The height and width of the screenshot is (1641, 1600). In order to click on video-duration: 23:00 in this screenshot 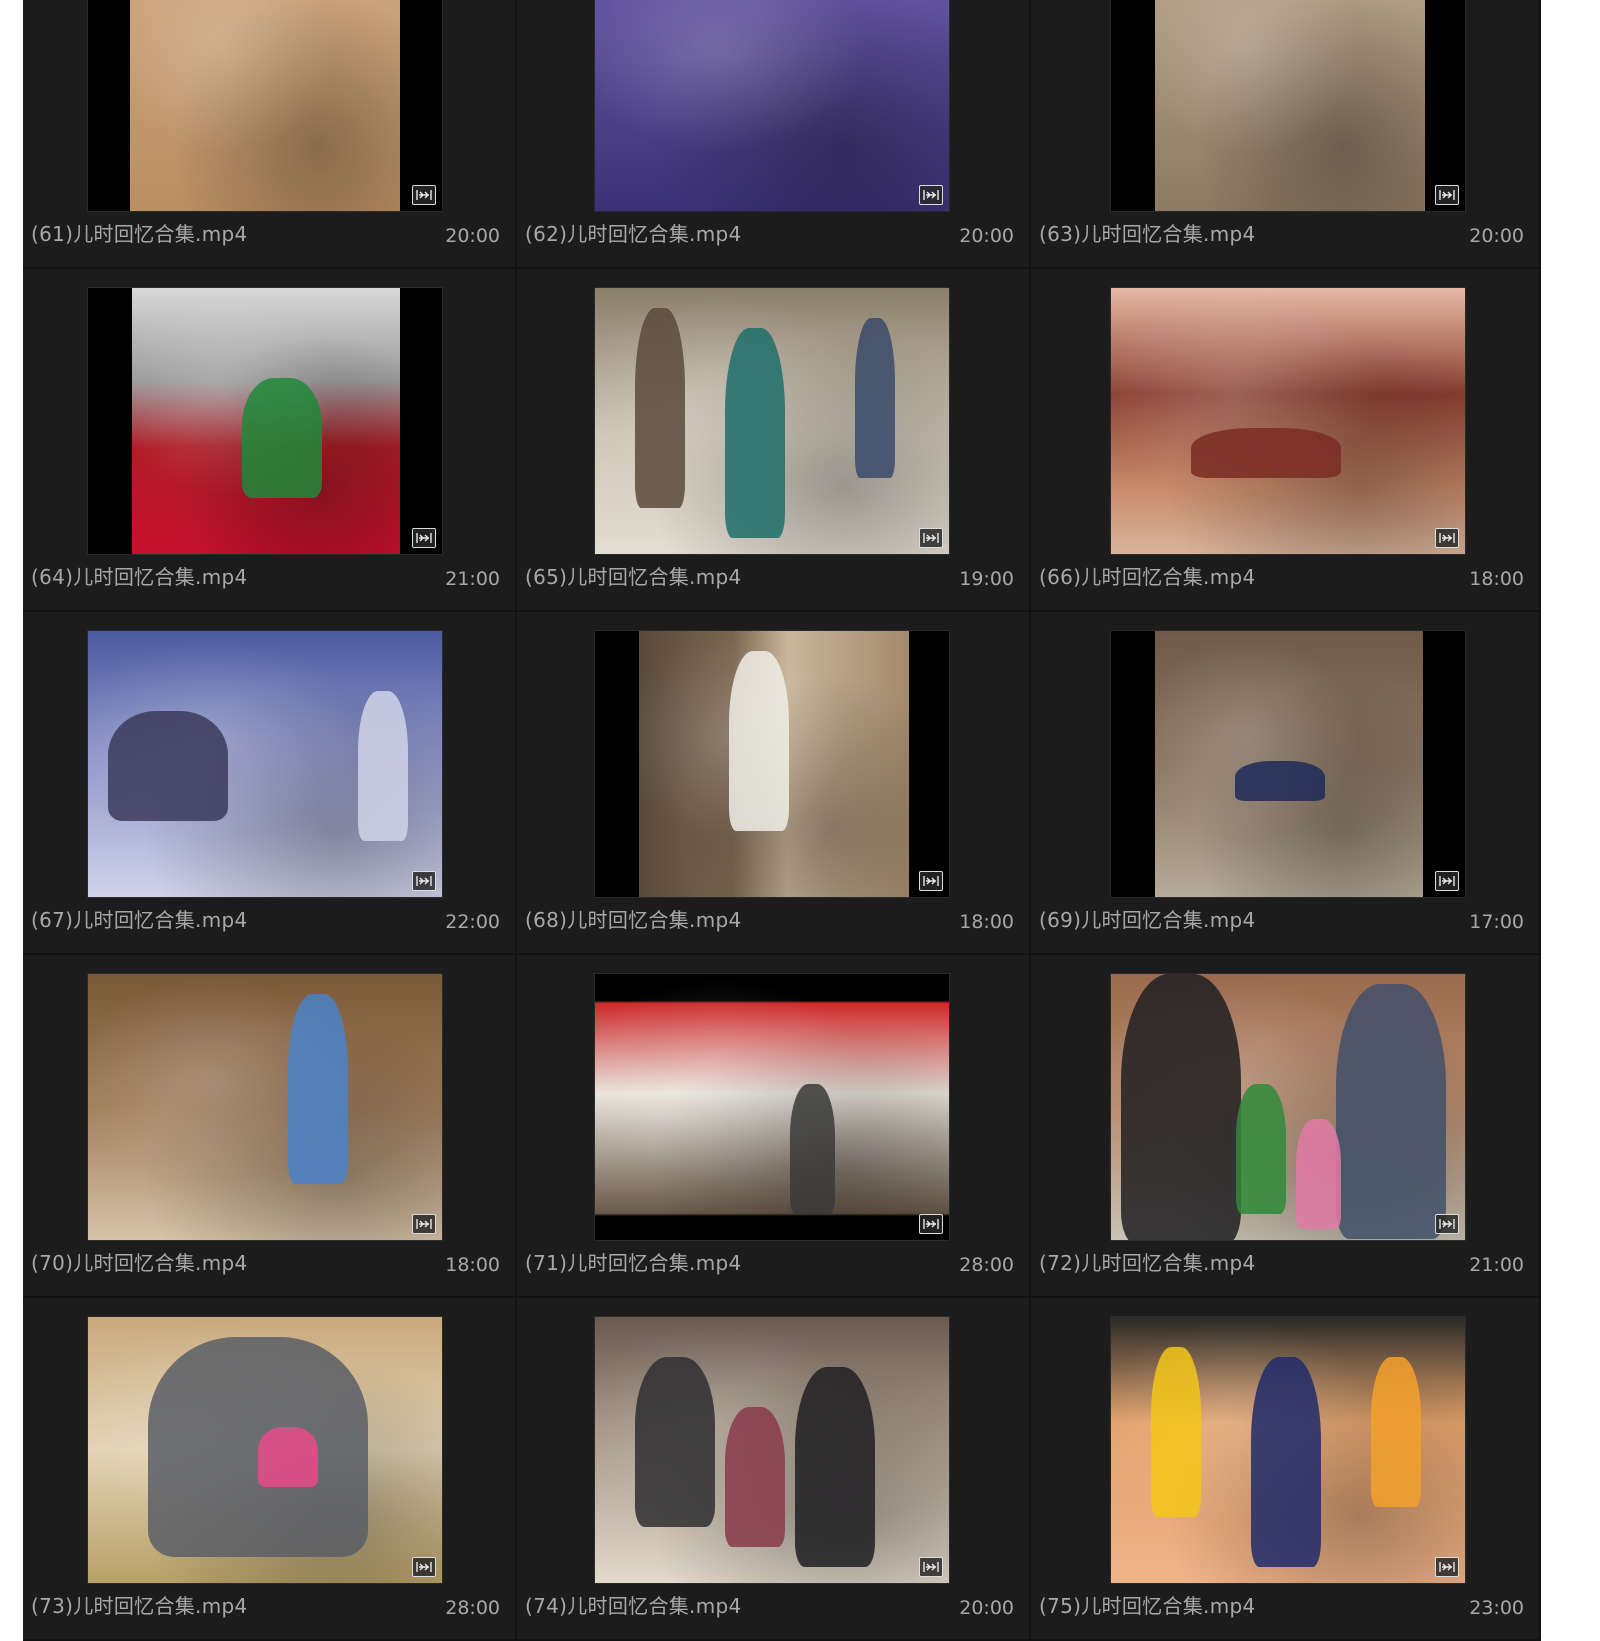, I will do `click(1496, 1608)`.